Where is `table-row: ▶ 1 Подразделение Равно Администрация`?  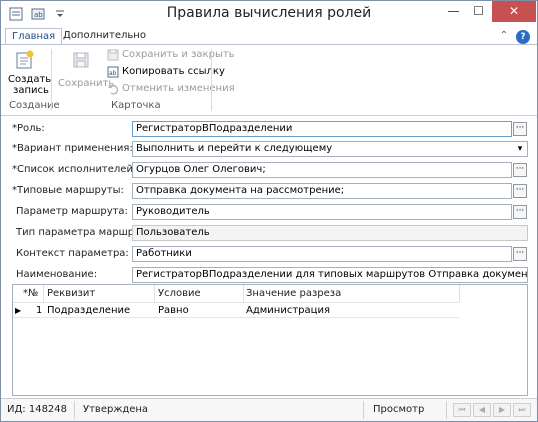 table-row: ▶ 1 Подразделение Равно Администрация is located at coordinates (236, 310).